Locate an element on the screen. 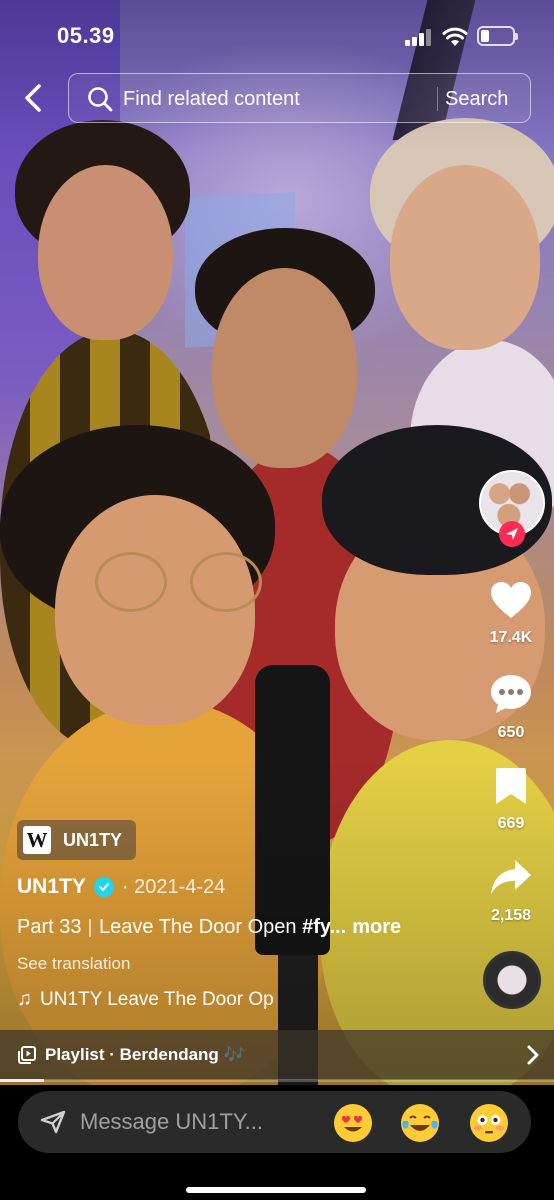 The height and width of the screenshot is (1200, 554). search-bar: Find related content Search is located at coordinates (299, 98).